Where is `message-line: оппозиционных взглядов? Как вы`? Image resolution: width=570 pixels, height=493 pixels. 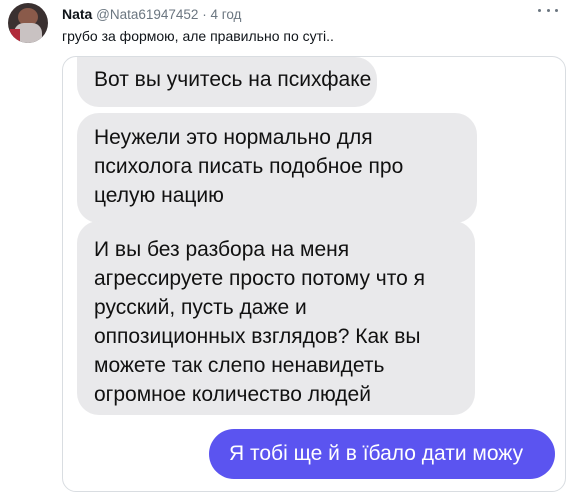
message-line: оппозиционных взглядов? Как вы is located at coordinates (257, 336).